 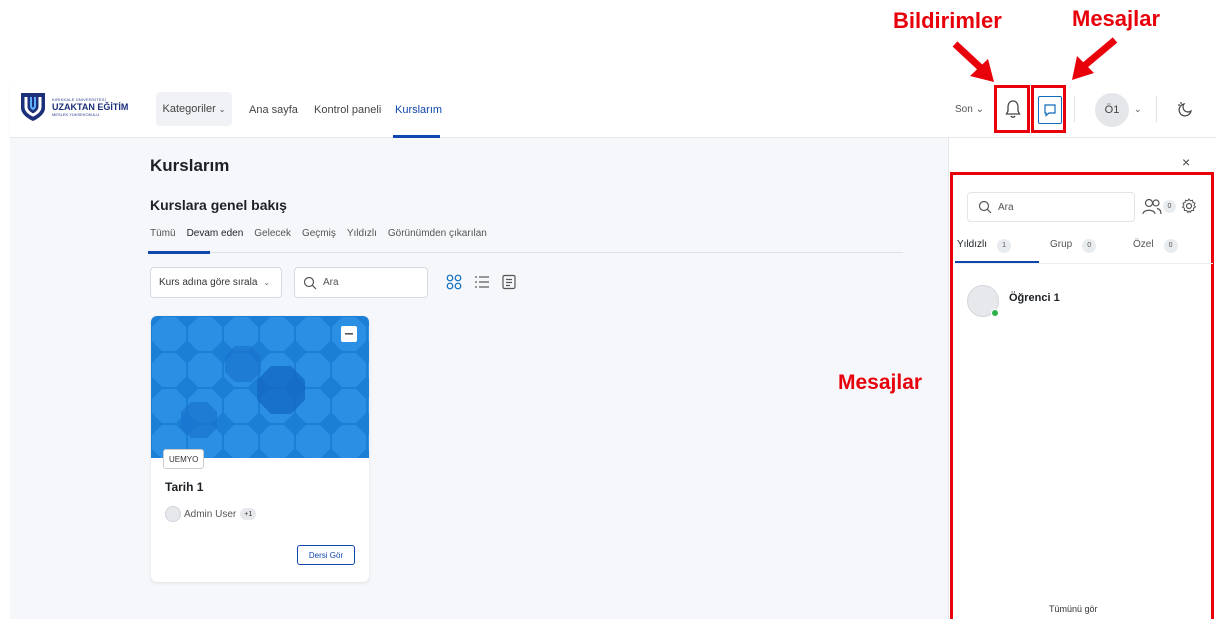 I want to click on card-view-icon, so click(x=454, y=282).